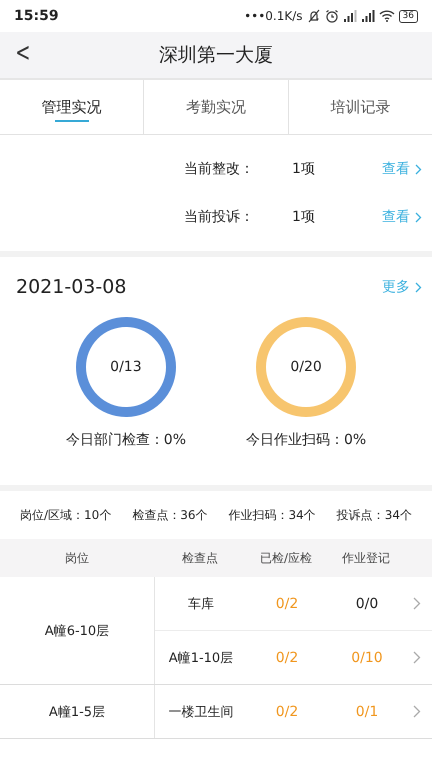 This screenshot has width=432, height=768. What do you see at coordinates (216, 55) in the screenshot?
I see `page-title: 深圳第一大厦` at bounding box center [216, 55].